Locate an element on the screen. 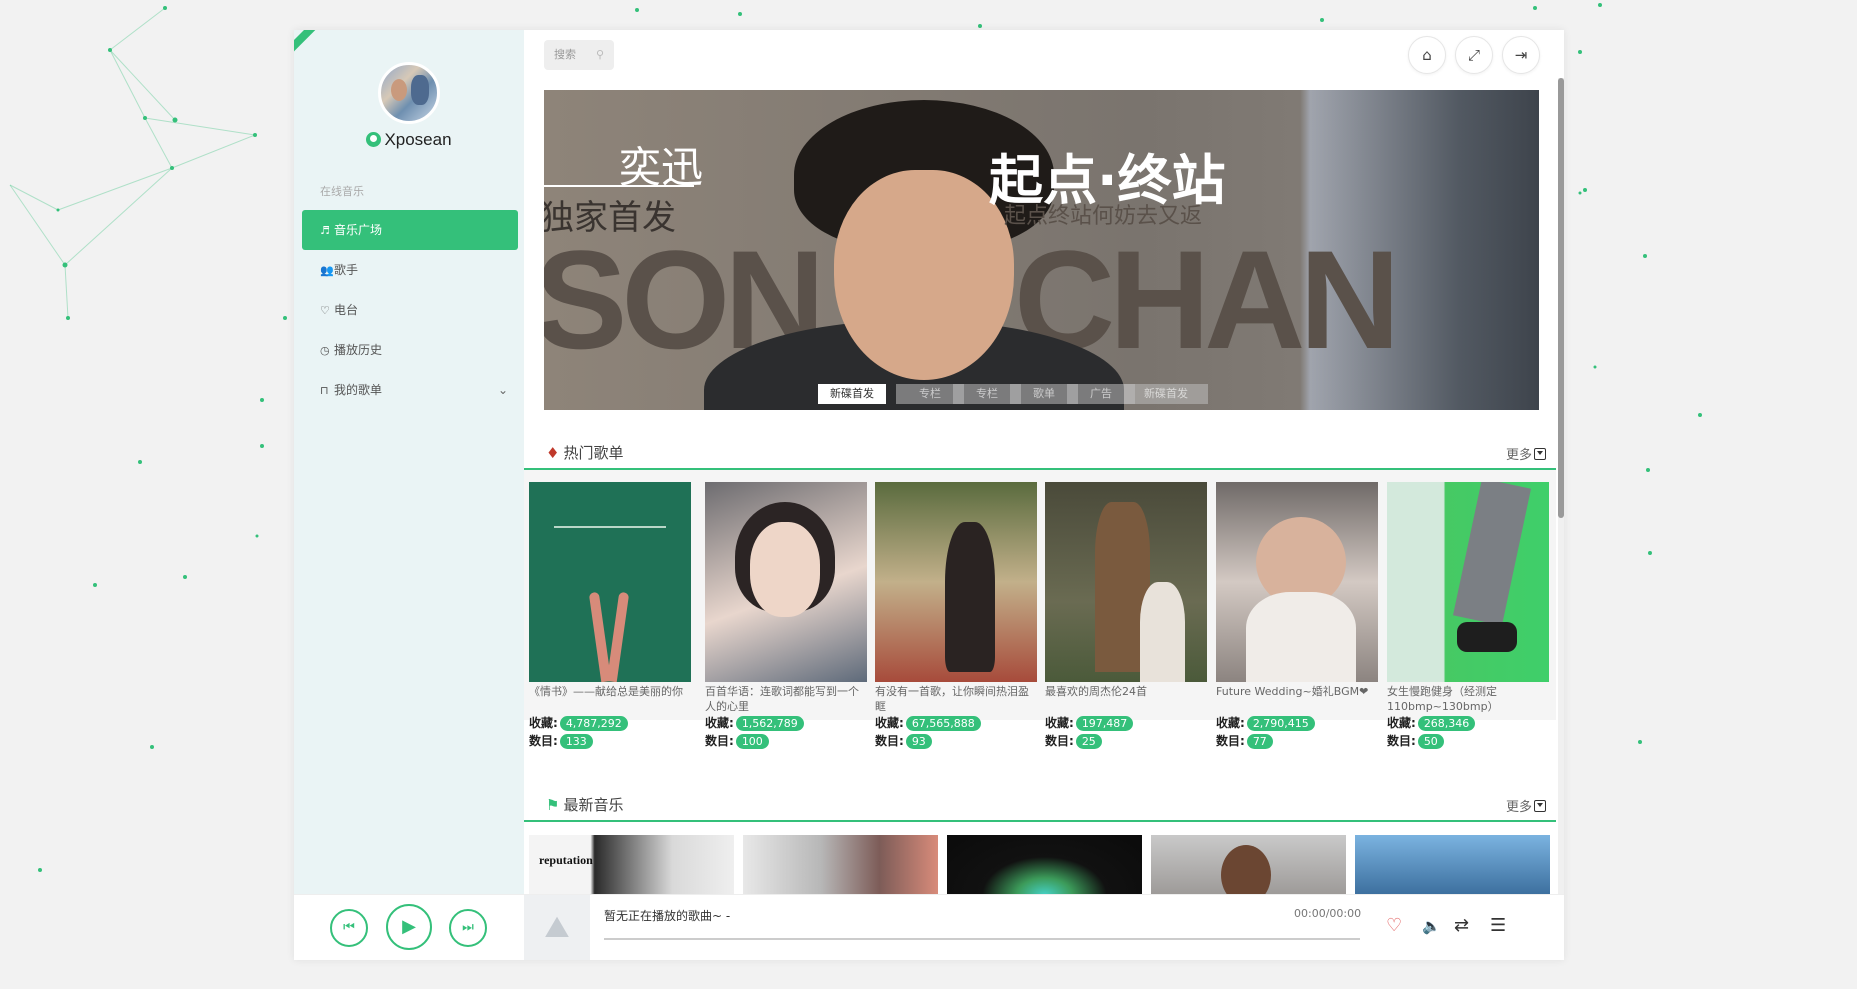 Image resolution: width=1857 pixels, height=989 pixels. album-cover: reputation is located at coordinates (631, 864).